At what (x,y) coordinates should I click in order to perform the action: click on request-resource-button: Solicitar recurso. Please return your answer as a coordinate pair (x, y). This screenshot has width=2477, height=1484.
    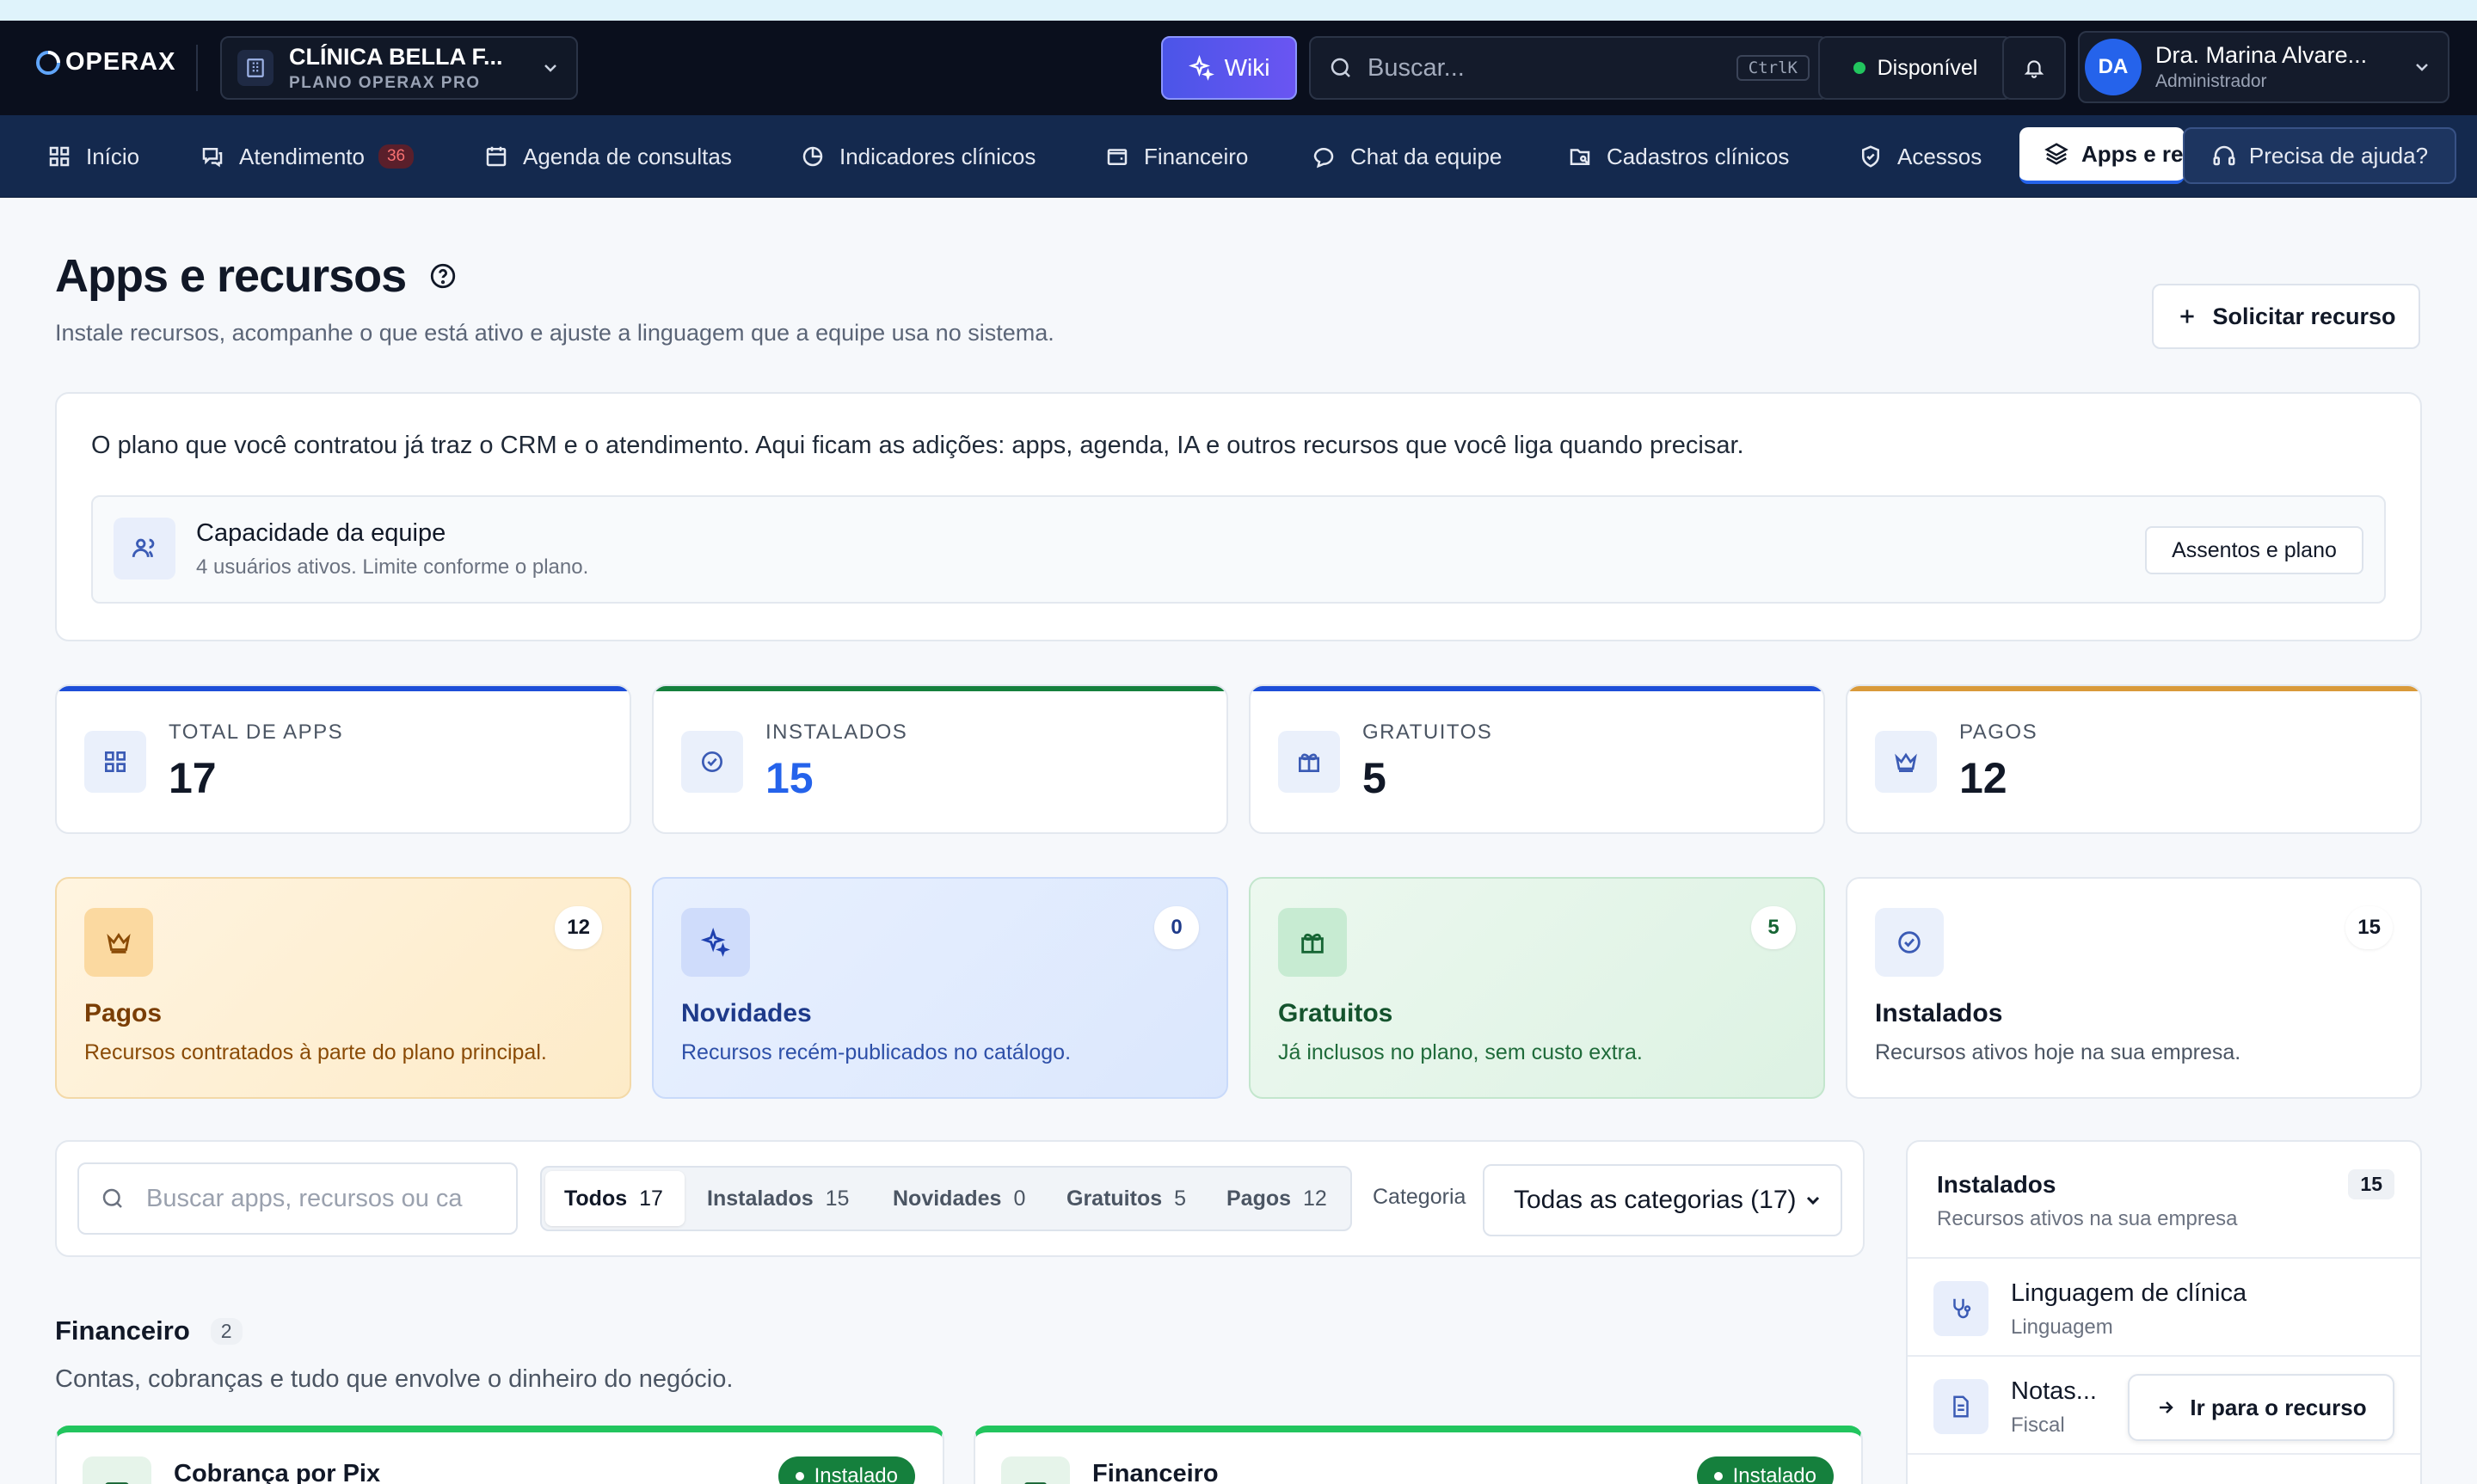
    Looking at the image, I should click on (2286, 316).